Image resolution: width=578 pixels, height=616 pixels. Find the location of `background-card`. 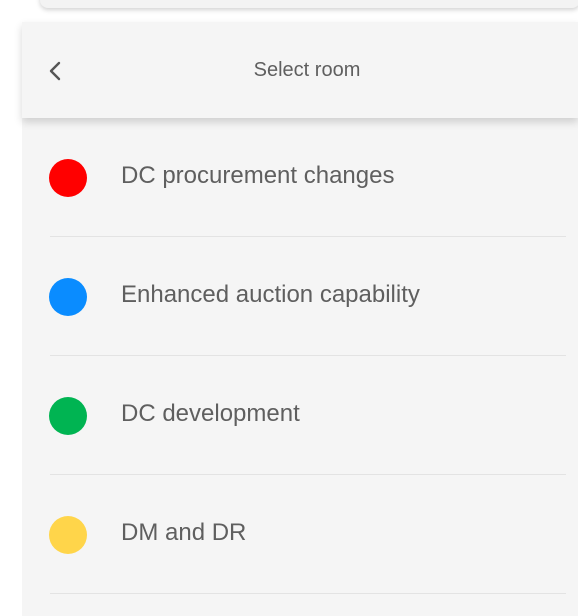

background-card is located at coordinates (309, 4).